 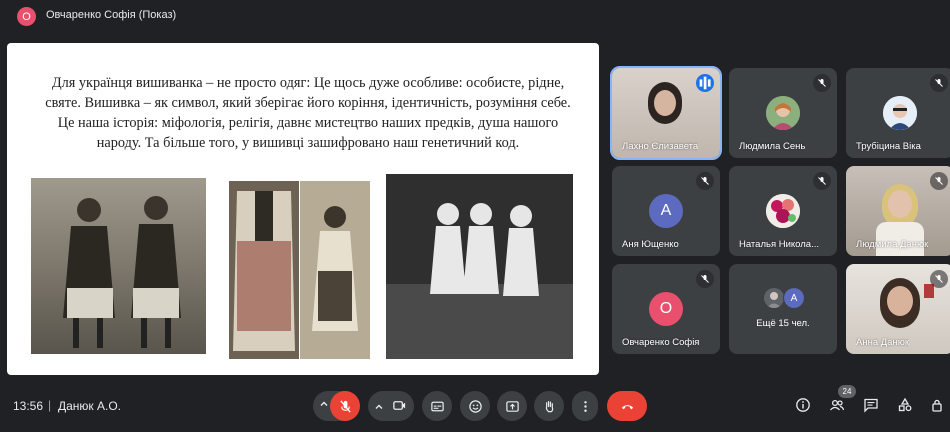 I want to click on speaking-indicator-icon, so click(x=705, y=83).